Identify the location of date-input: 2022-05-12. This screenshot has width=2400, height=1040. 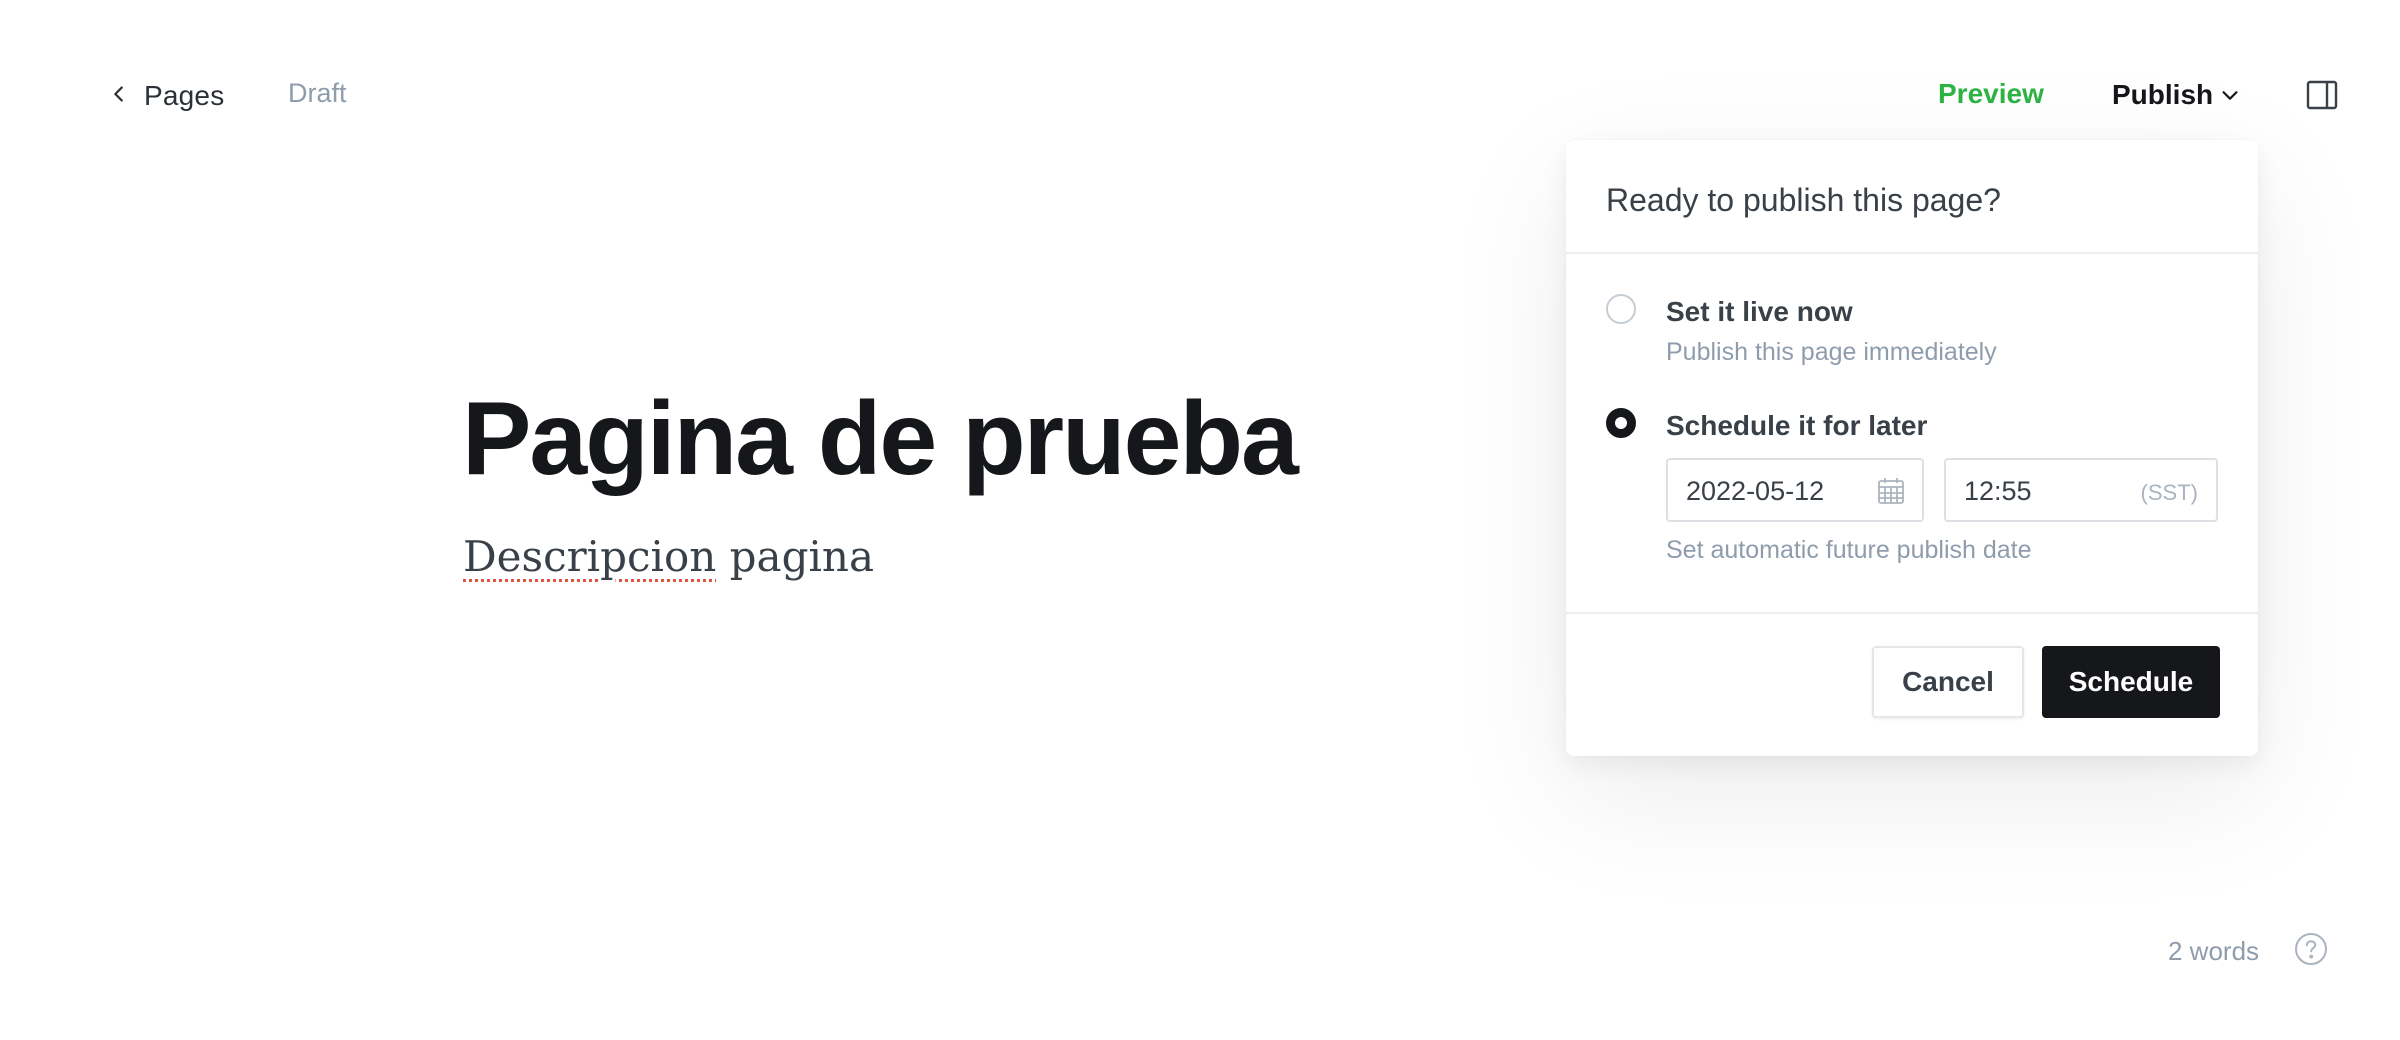
(1795, 490).